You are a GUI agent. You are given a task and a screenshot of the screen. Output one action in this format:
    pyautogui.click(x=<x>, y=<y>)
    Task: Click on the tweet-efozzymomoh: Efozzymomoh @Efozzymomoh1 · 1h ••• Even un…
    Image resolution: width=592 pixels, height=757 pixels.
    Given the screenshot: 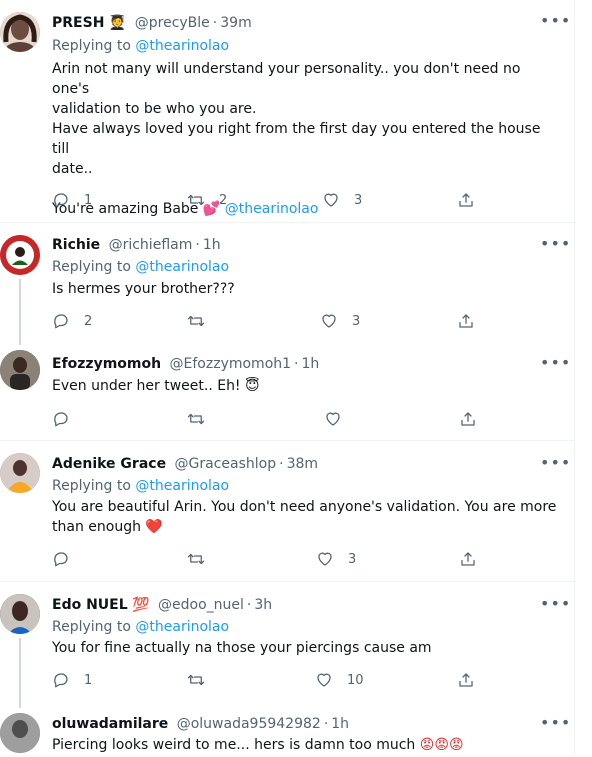 What is the action you would take?
    pyautogui.click(x=287, y=395)
    